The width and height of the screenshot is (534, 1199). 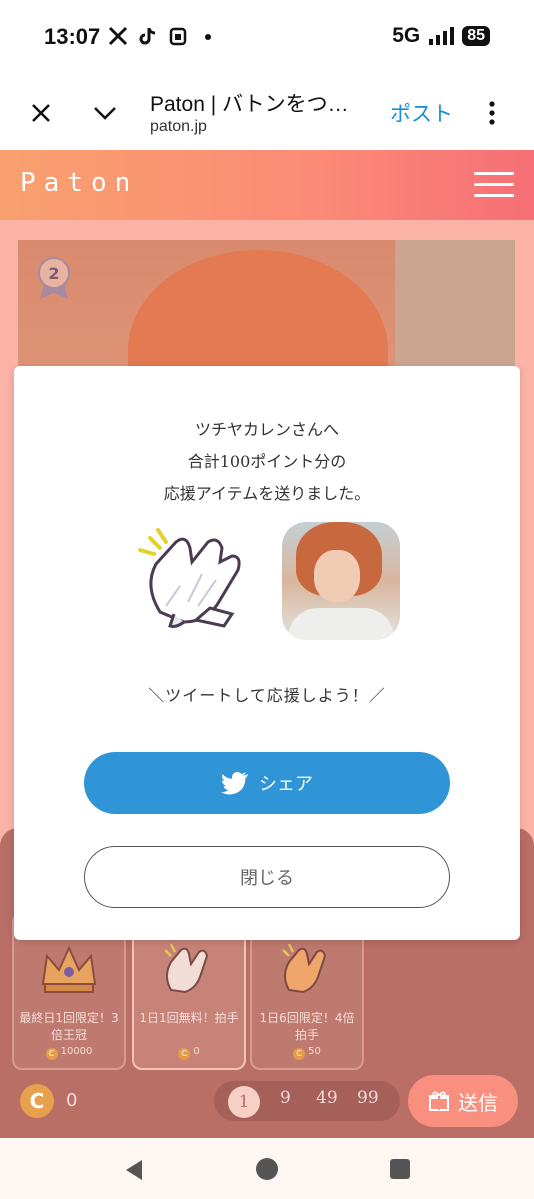 What do you see at coordinates (455, 305) in the screenshot?
I see `photo-wall` at bounding box center [455, 305].